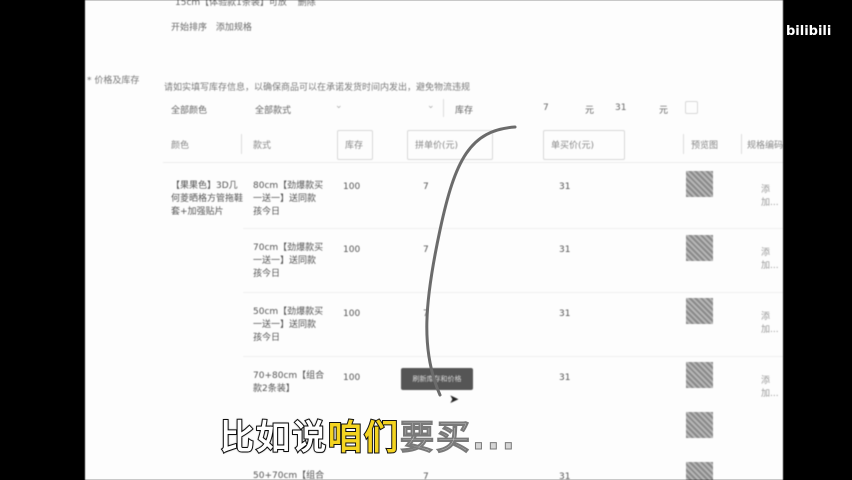  I want to click on subtitle-part-yellow: 咱们, so click(363, 438).